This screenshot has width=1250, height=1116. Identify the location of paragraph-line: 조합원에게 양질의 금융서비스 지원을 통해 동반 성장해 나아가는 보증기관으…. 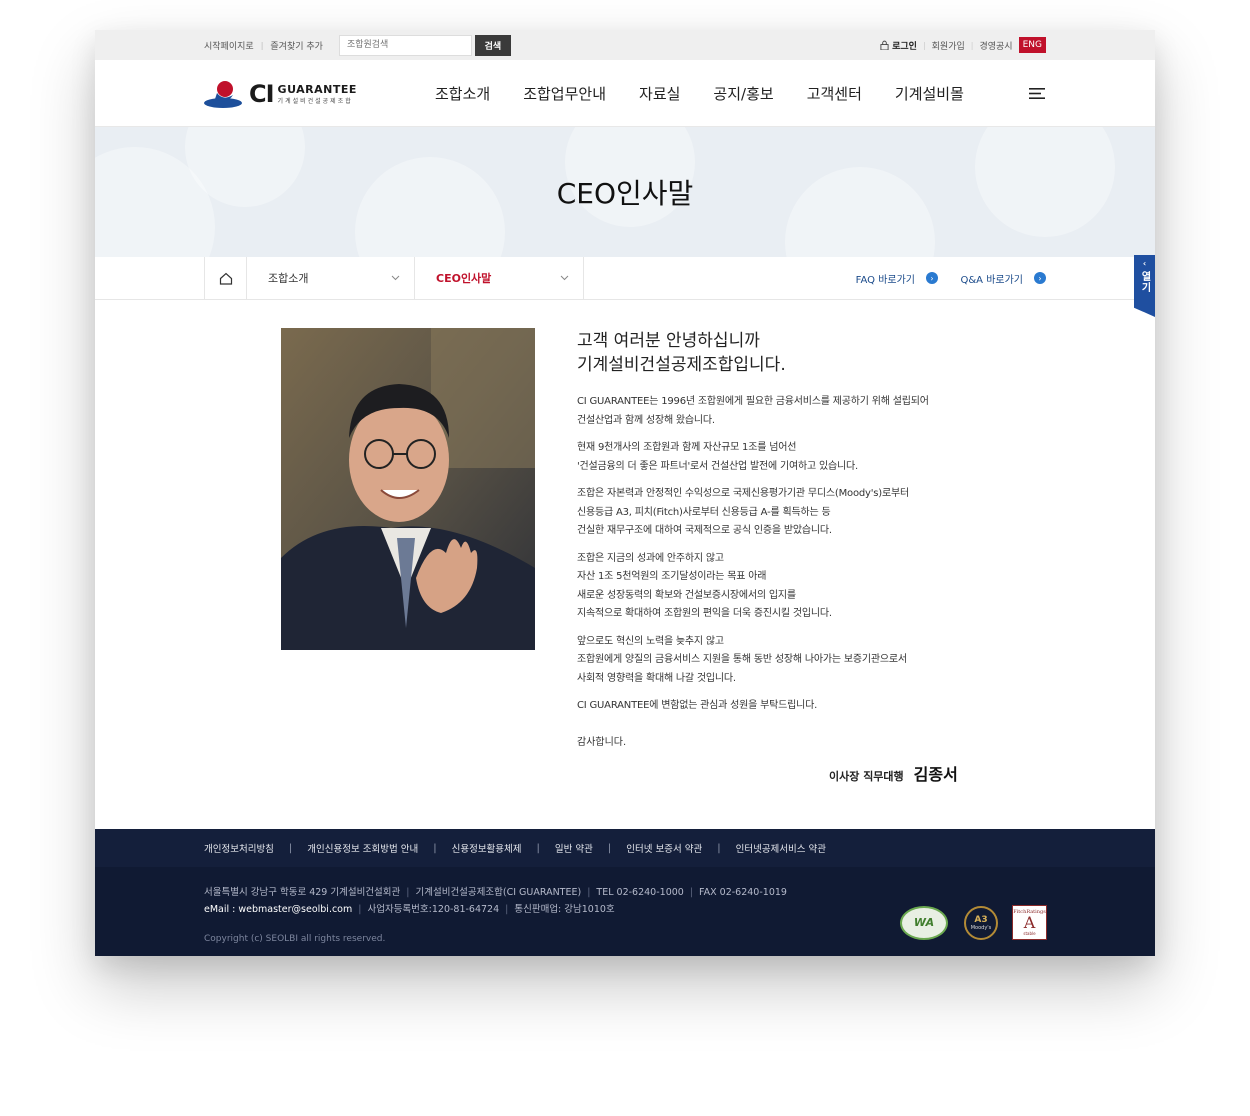
(742, 659).